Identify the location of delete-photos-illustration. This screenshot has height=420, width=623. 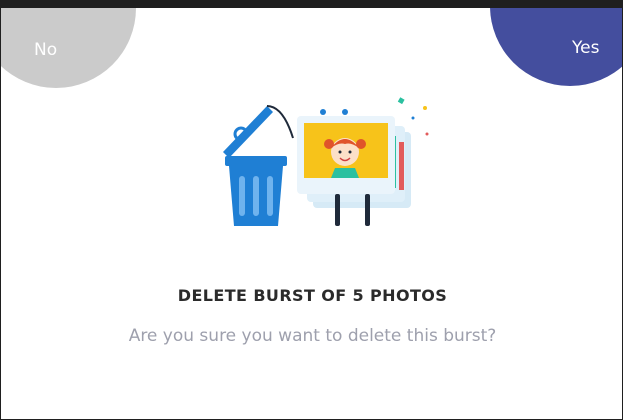
(326, 161).